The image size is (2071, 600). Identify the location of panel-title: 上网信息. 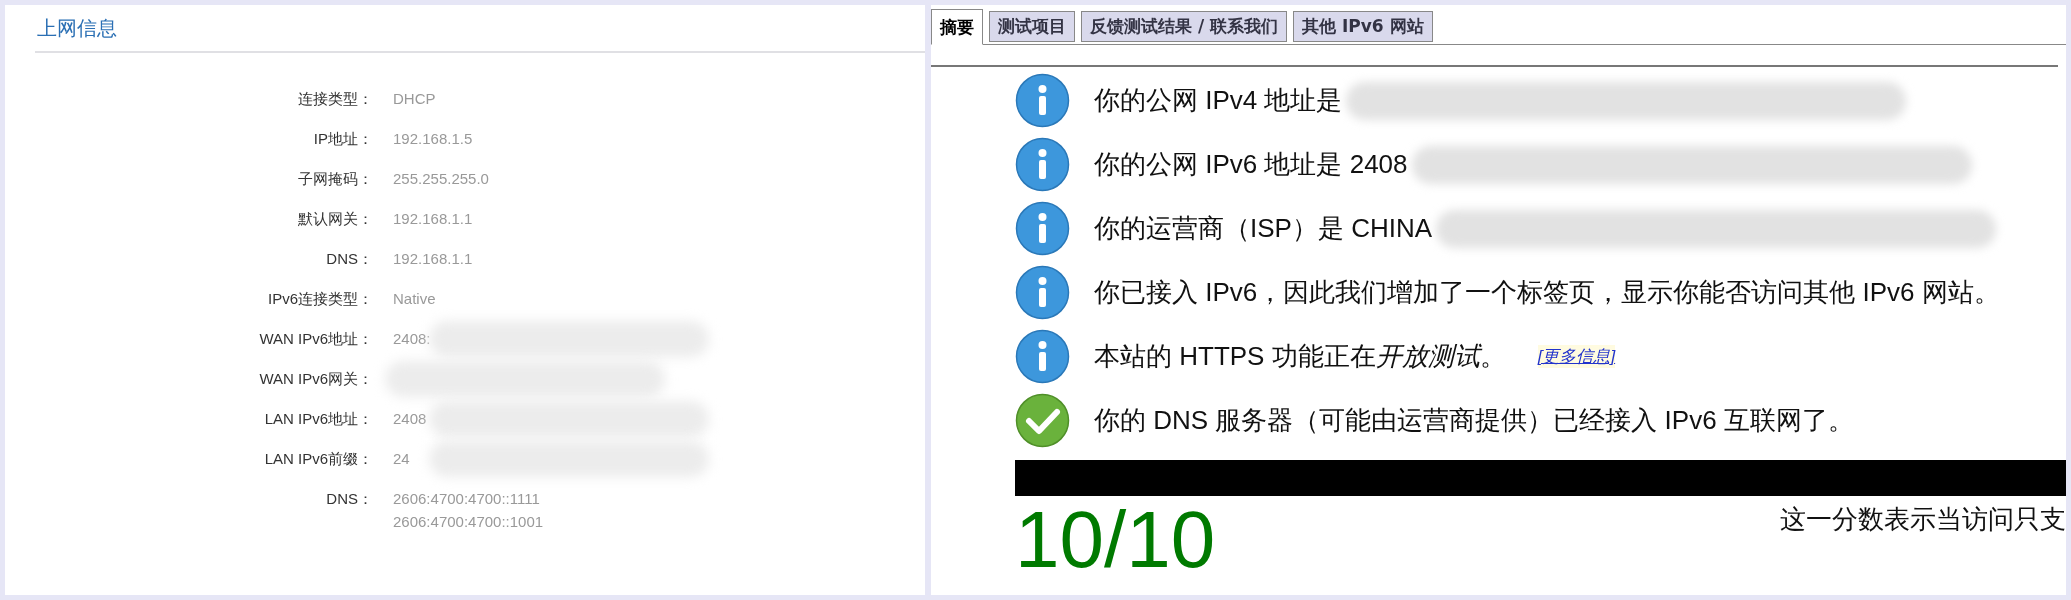
(77, 28).